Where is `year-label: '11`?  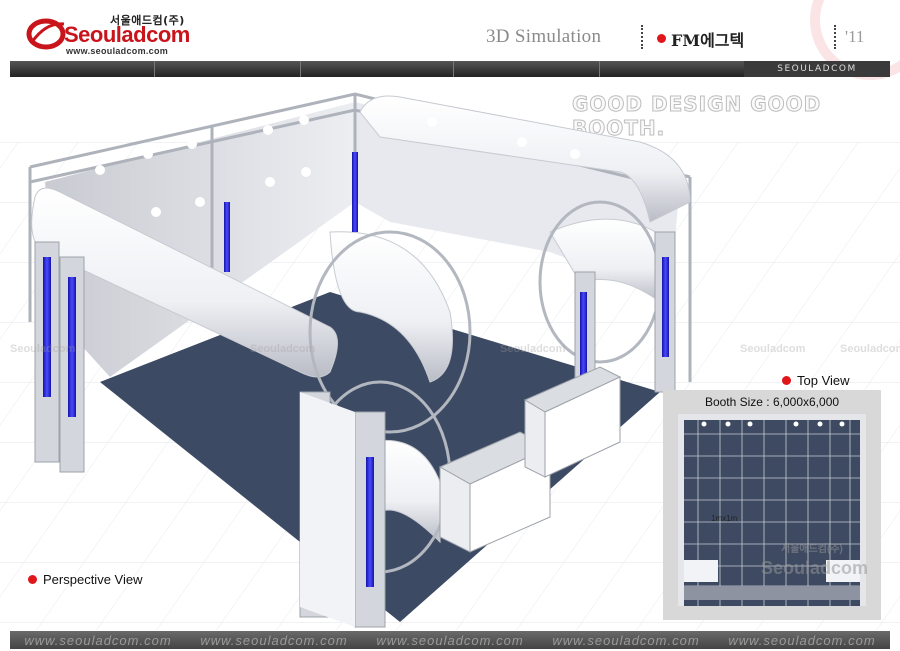
year-label: '11 is located at coordinates (855, 36).